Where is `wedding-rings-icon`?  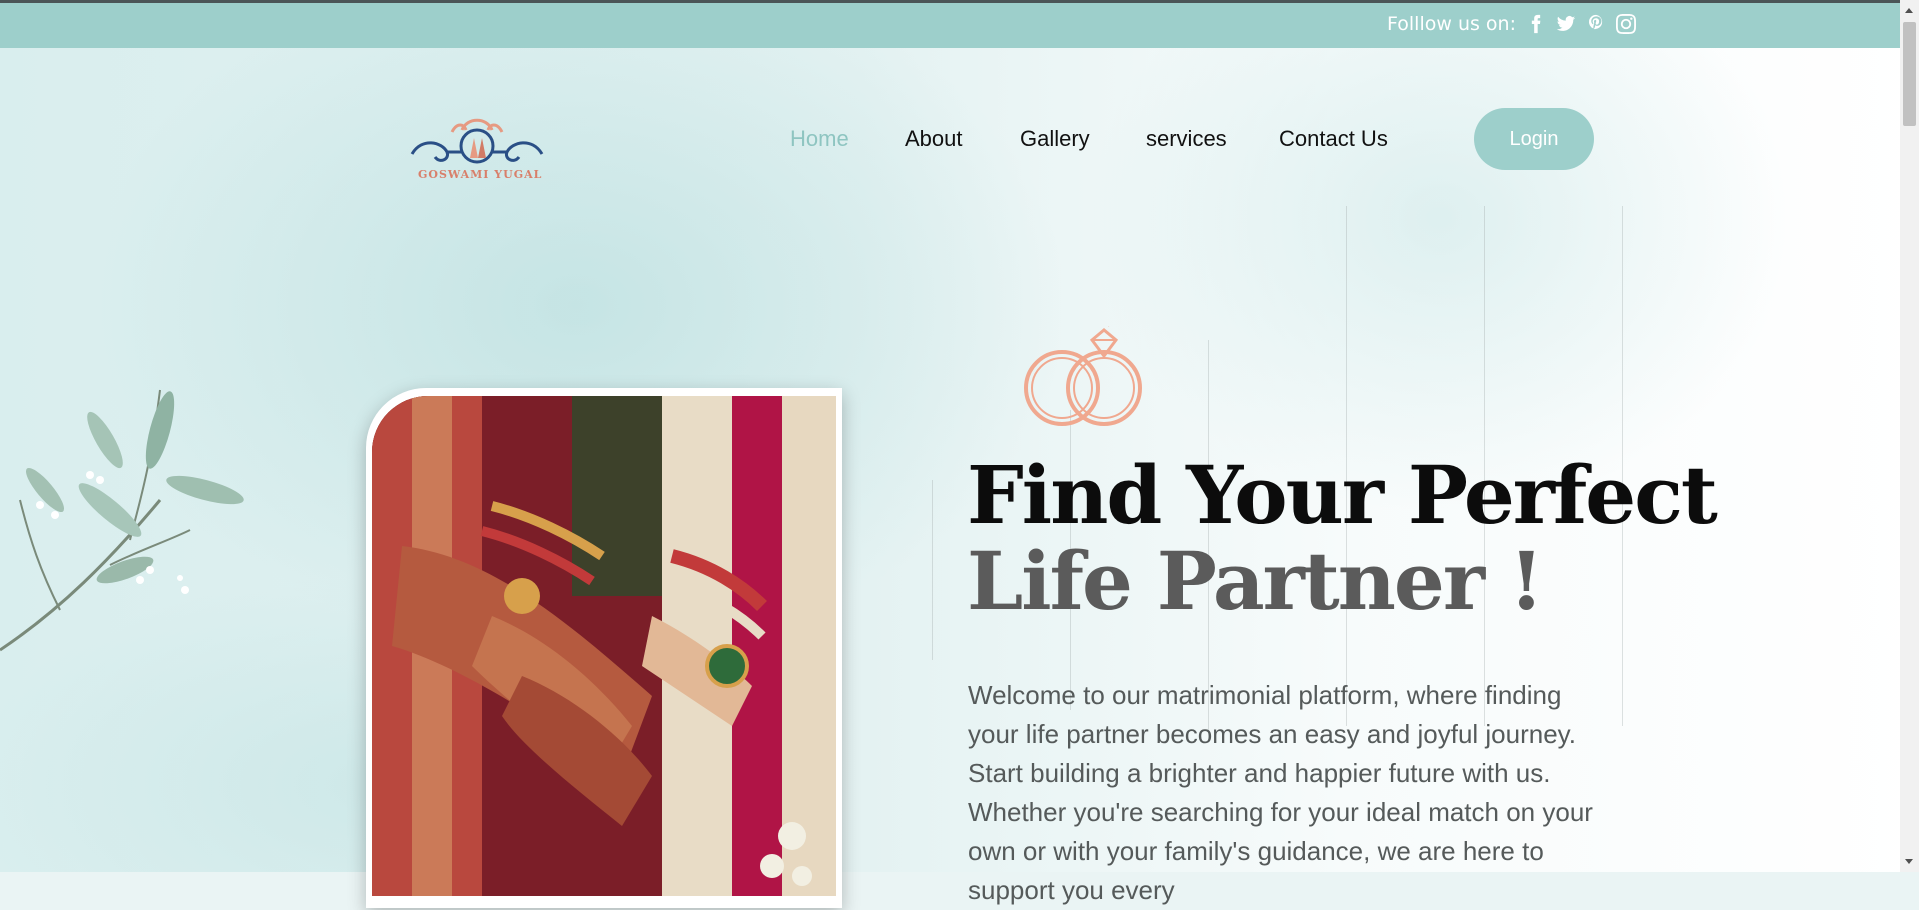
wedding-rings-icon is located at coordinates (1083, 376).